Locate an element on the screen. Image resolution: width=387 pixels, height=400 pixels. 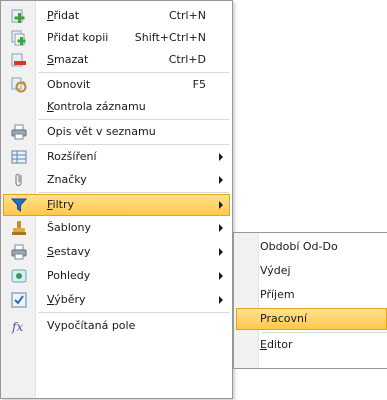
menu-item-label: Značky is located at coordinates (67, 179).